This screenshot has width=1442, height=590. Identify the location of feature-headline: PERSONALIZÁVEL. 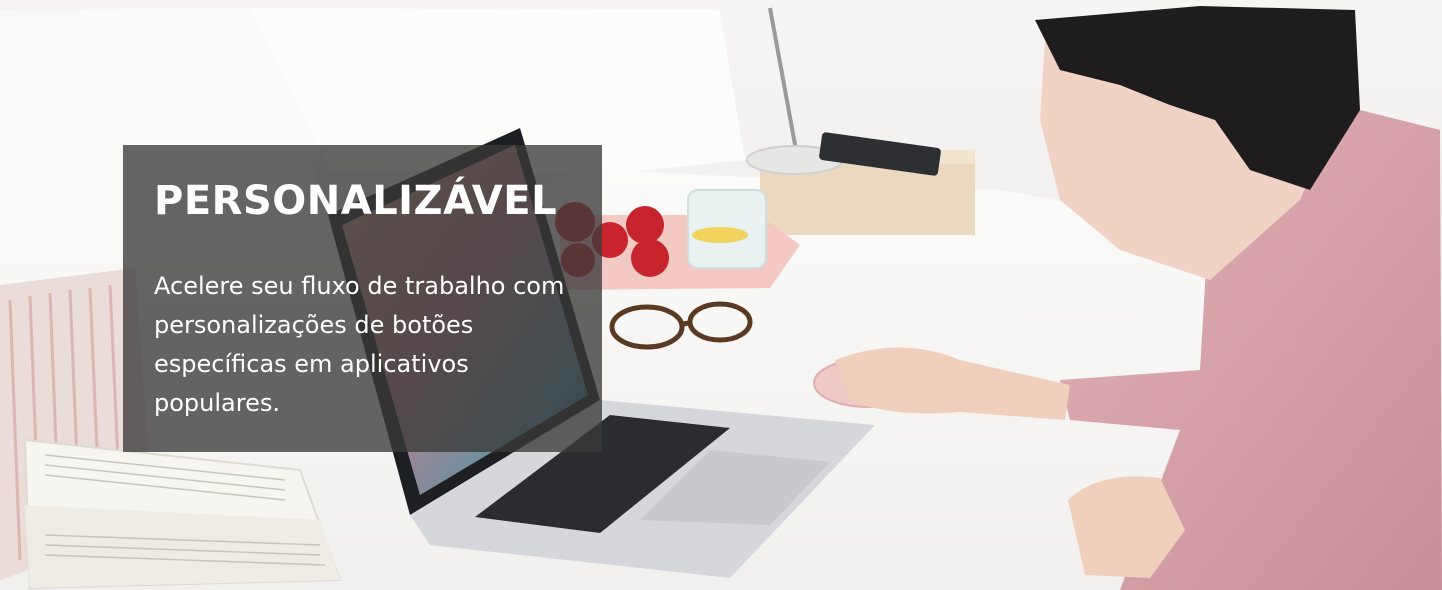
(356, 201).